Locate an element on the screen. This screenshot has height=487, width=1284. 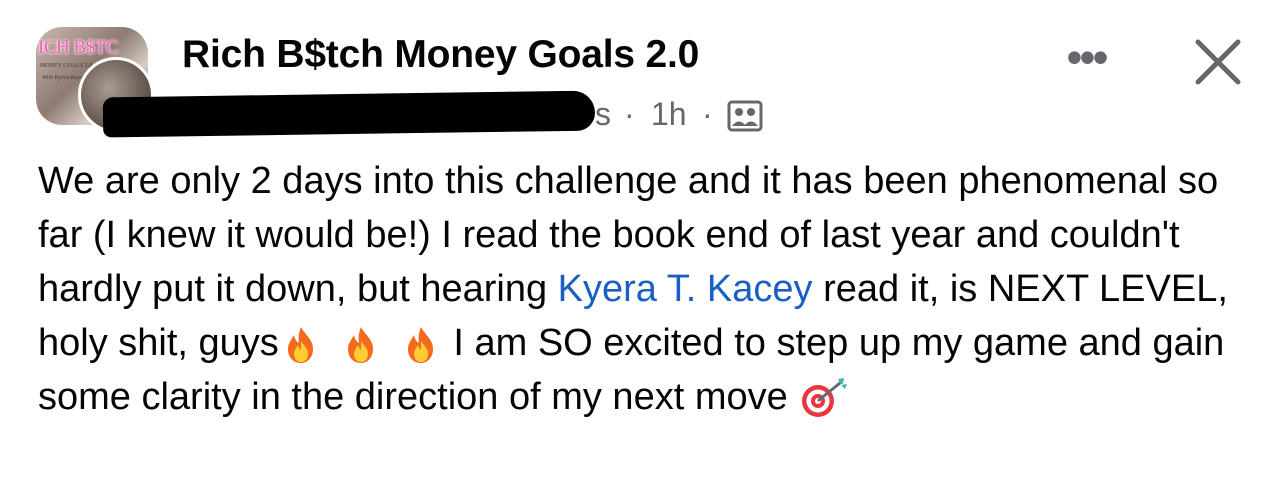
group-avatar-subtext: MONEY GOALS 2.0 is located at coordinates (66, 66).